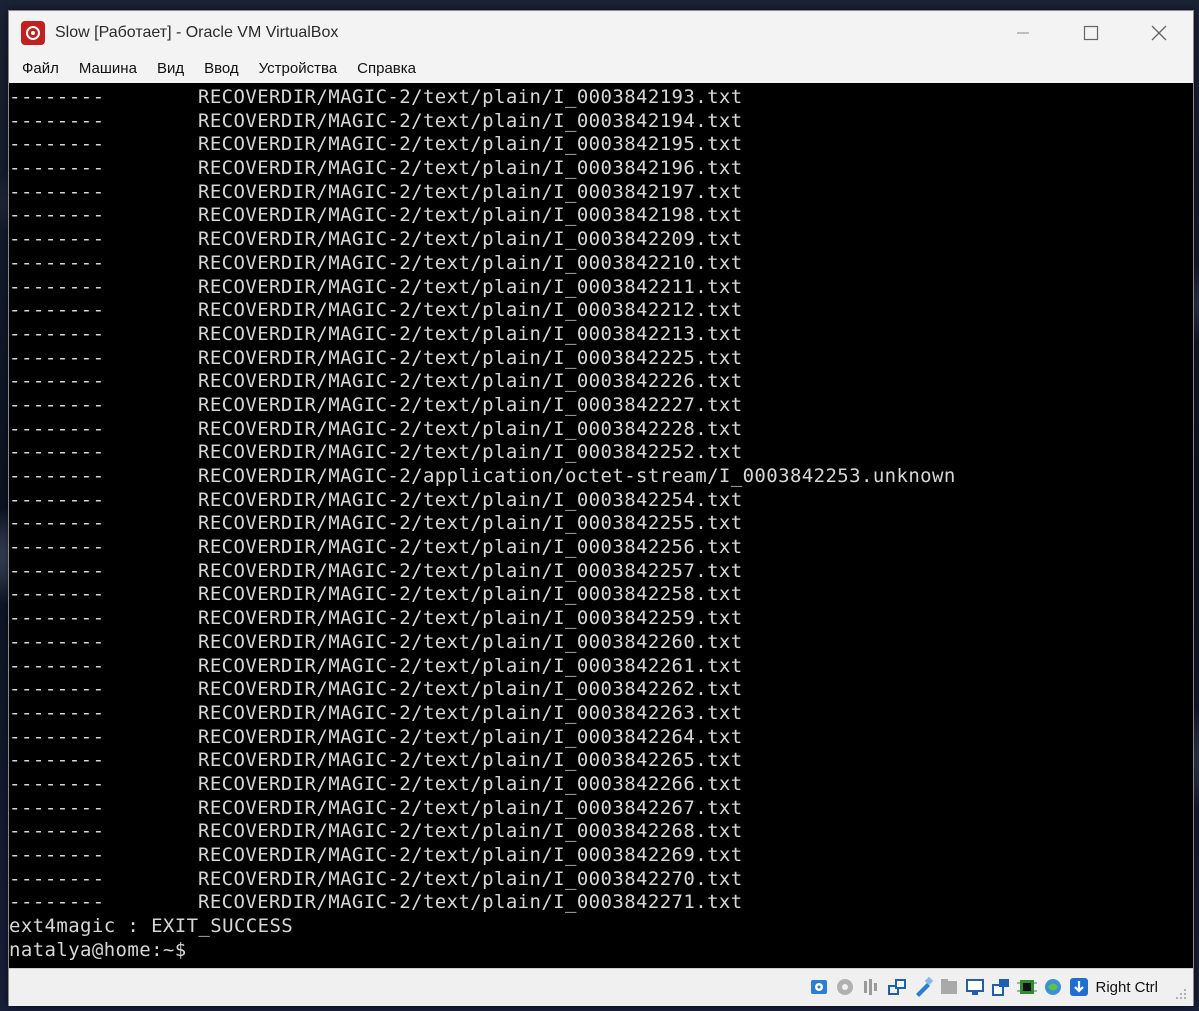  I want to click on resize-grip-icon, so click(1181, 994).